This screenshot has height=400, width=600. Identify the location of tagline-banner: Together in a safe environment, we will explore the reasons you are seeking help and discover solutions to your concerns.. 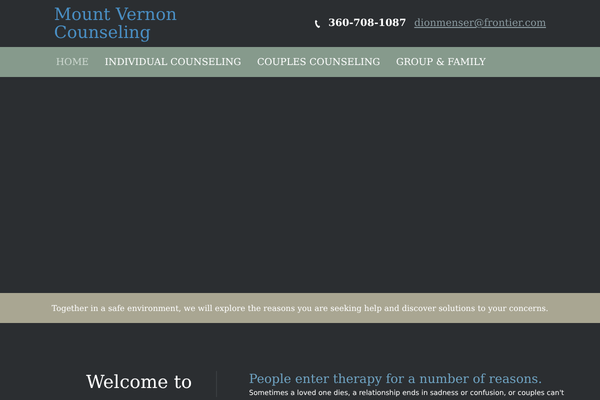
(300, 308).